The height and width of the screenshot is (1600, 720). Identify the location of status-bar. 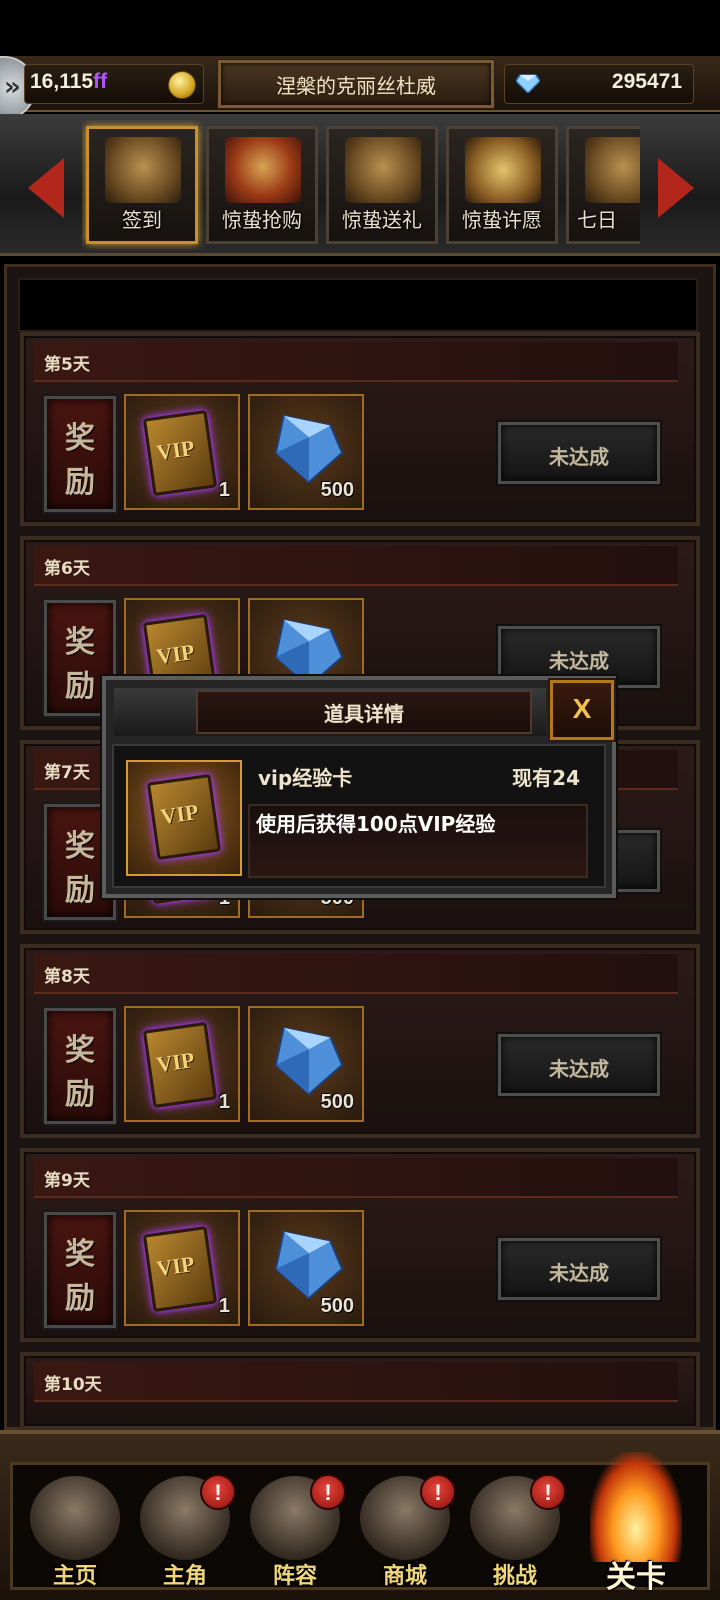
(360, 28).